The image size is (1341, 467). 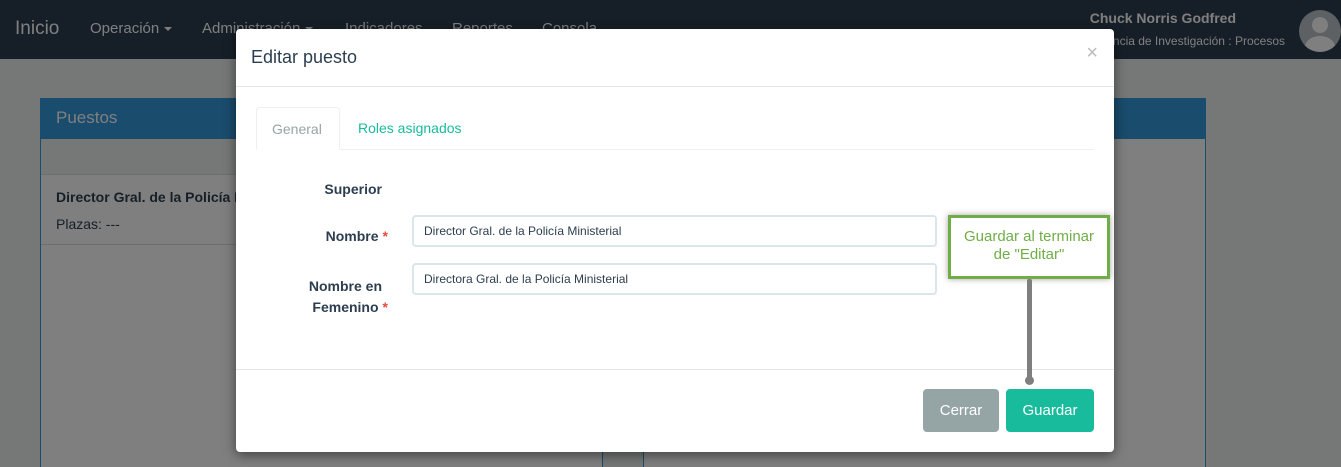 I want to click on tab-roles-asignados: Roles asignados, so click(x=410, y=128).